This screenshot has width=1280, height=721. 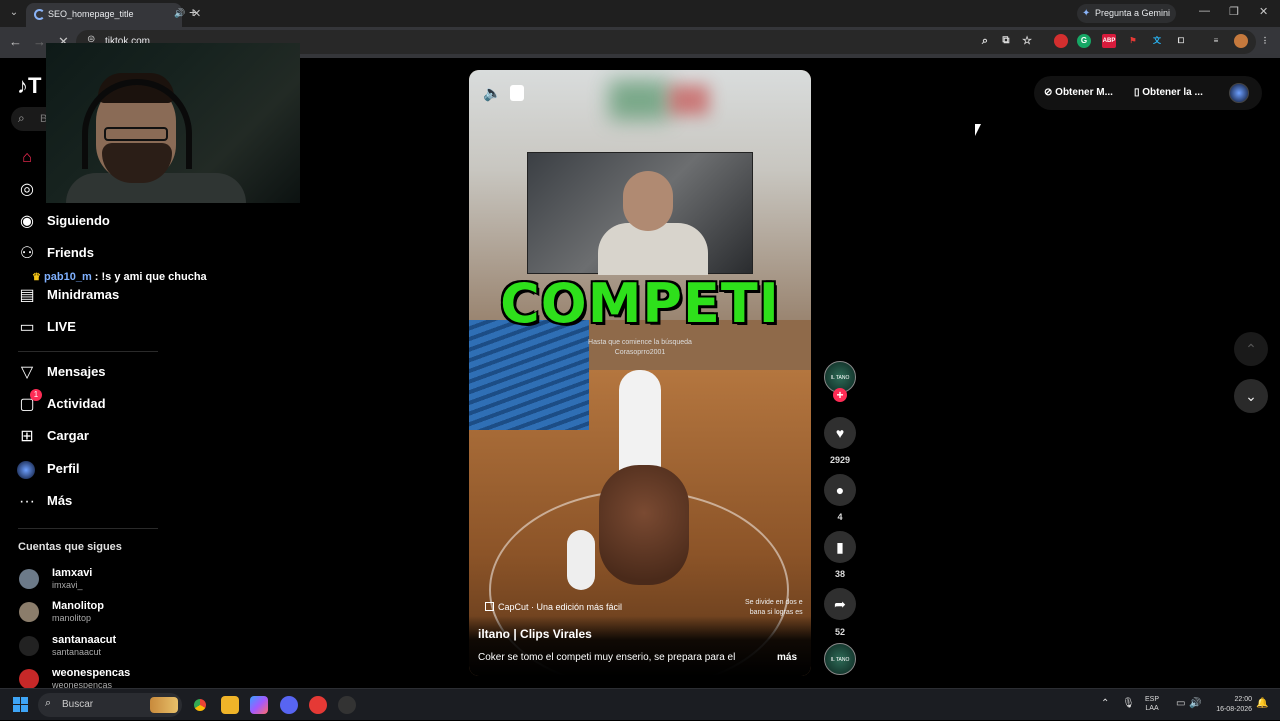 What do you see at coordinates (115, 254) in the screenshot?
I see `nav-friends: ⚇ Friends` at bounding box center [115, 254].